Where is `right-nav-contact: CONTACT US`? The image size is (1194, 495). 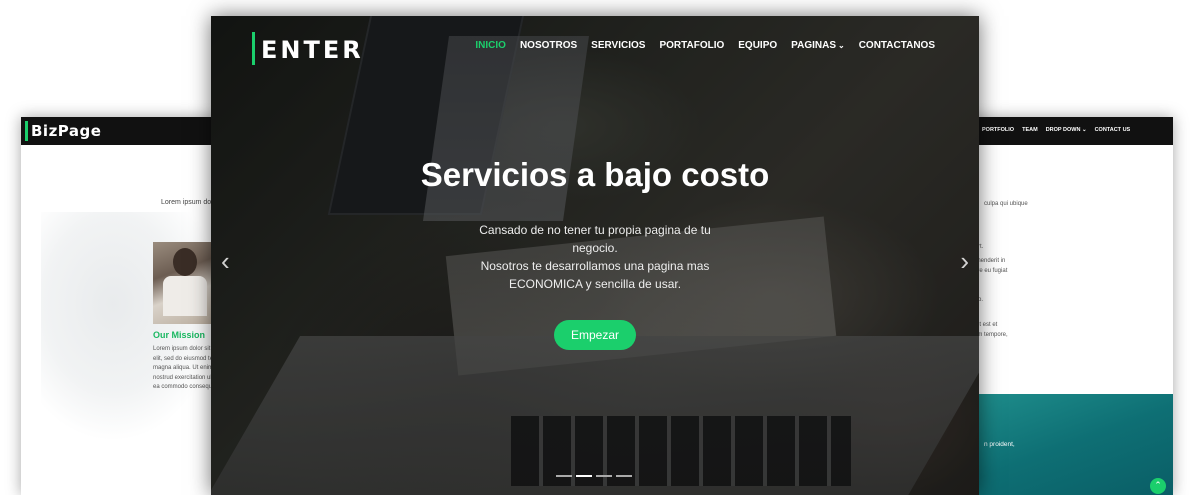 right-nav-contact: CONTACT US is located at coordinates (1113, 130).